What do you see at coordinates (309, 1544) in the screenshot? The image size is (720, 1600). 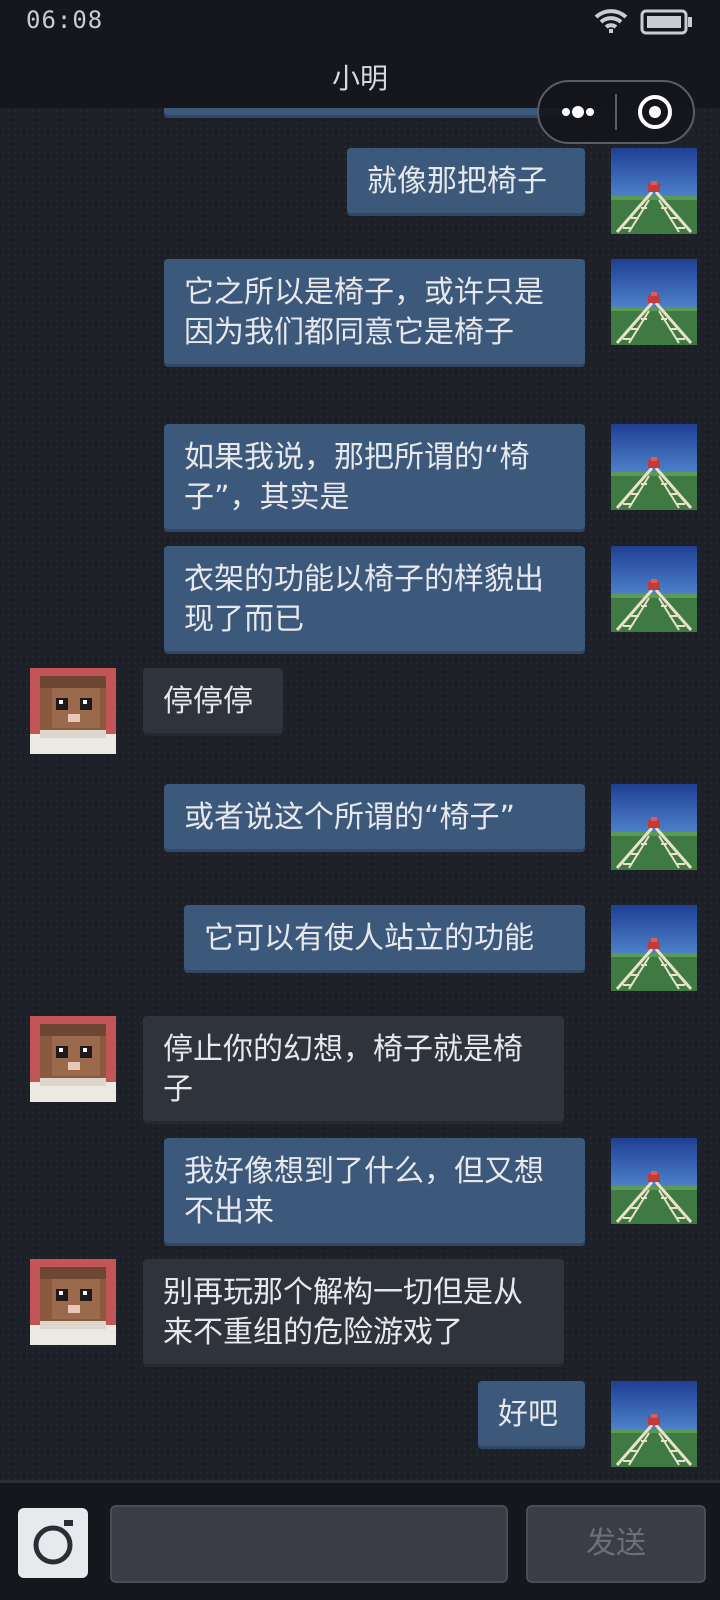 I see `message-input` at bounding box center [309, 1544].